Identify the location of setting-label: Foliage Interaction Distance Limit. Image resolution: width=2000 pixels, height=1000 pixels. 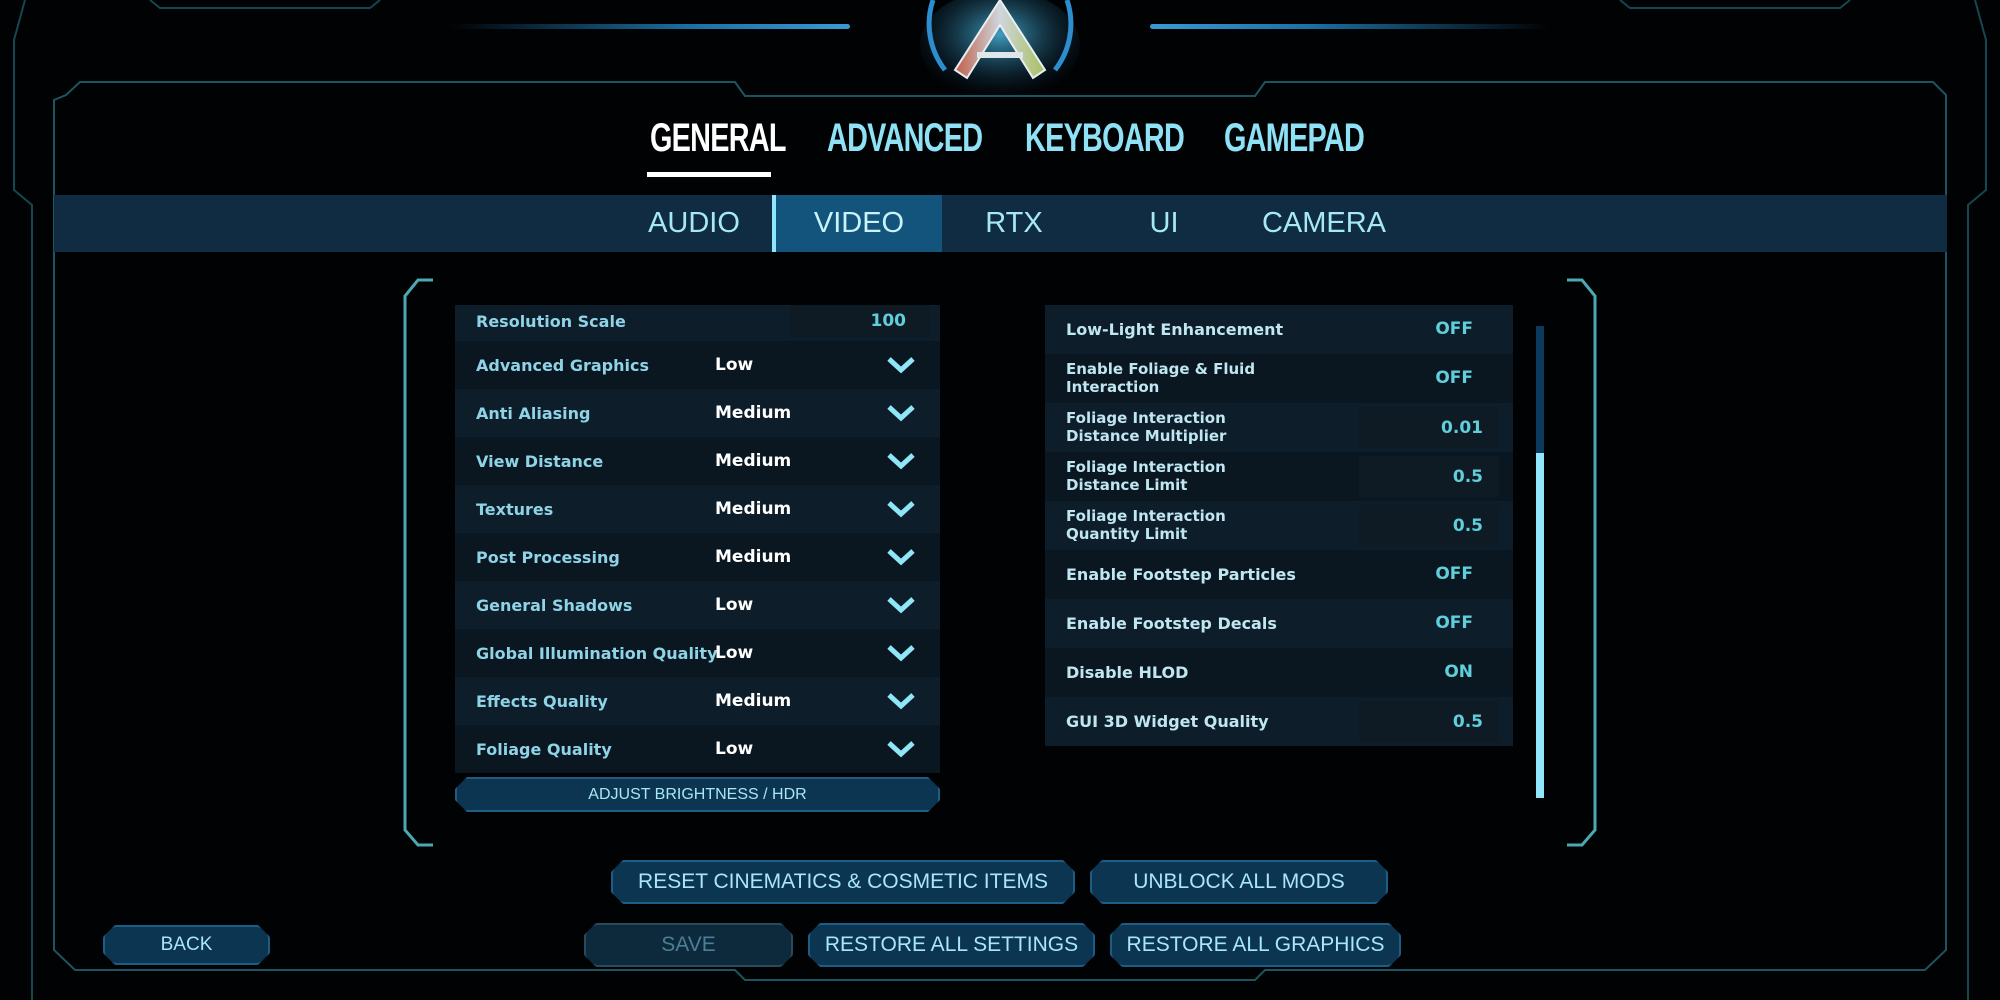
(1146, 476).